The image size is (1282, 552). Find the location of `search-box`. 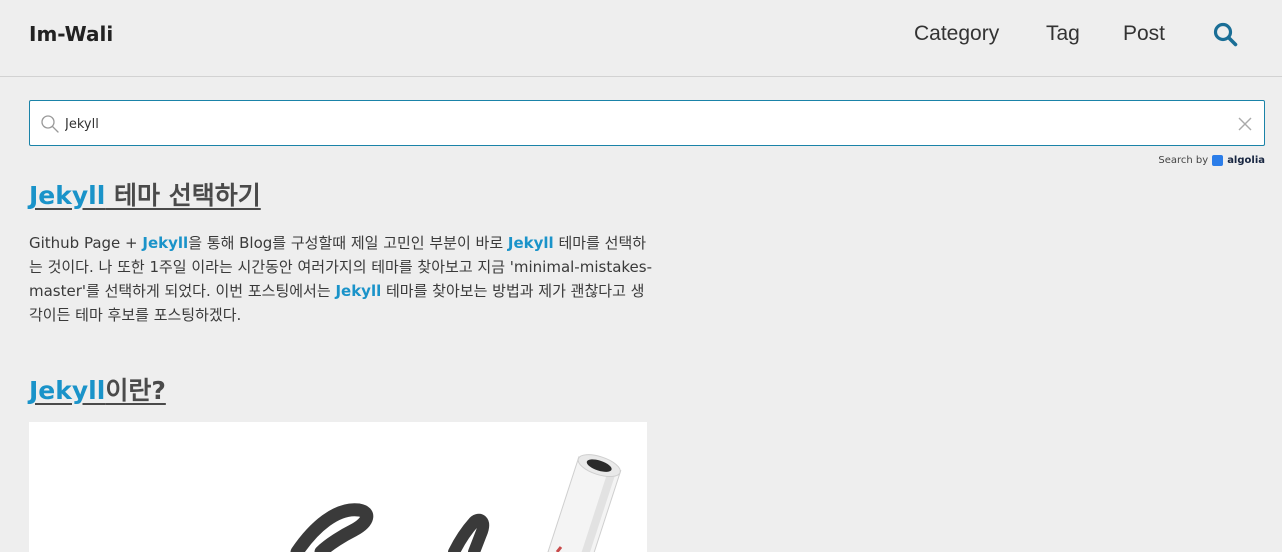

search-box is located at coordinates (647, 123).